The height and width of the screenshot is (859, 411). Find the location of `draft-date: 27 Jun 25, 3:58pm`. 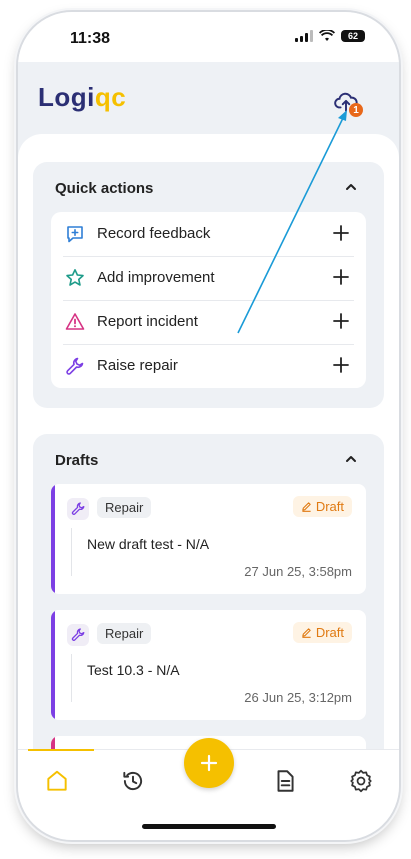

draft-date: 27 Jun 25, 3:58pm is located at coordinates (298, 571).